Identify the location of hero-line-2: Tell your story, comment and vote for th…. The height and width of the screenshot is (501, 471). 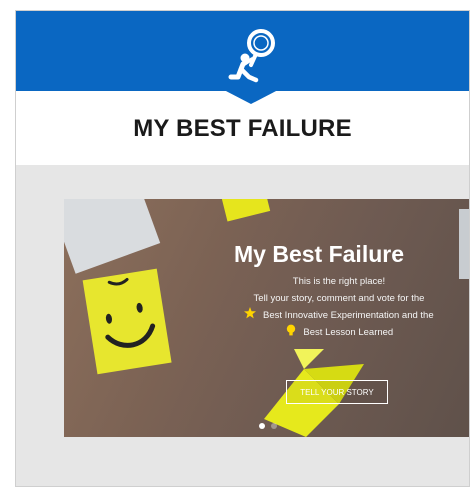
(339, 298).